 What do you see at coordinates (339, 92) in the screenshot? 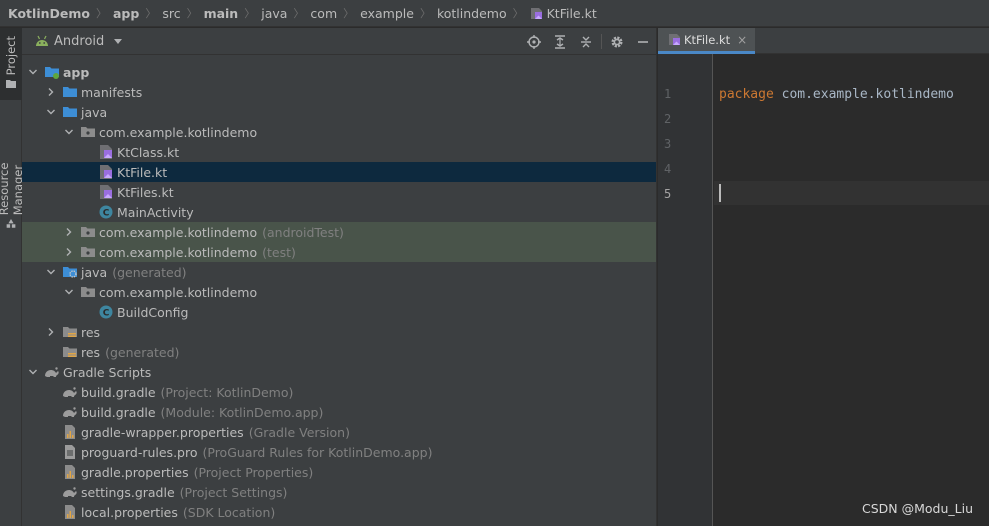
I see `tree-row: manifests` at bounding box center [339, 92].